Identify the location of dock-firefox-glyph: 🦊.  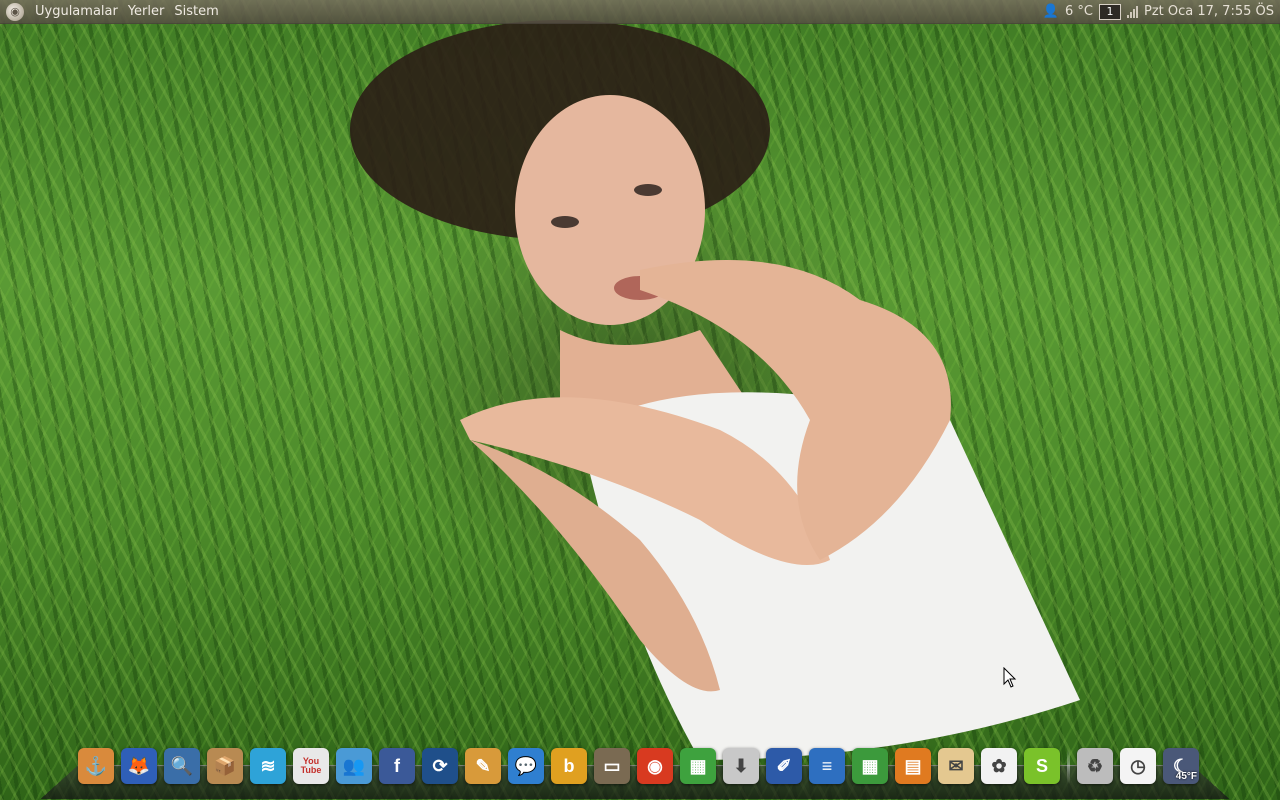
(139, 765).